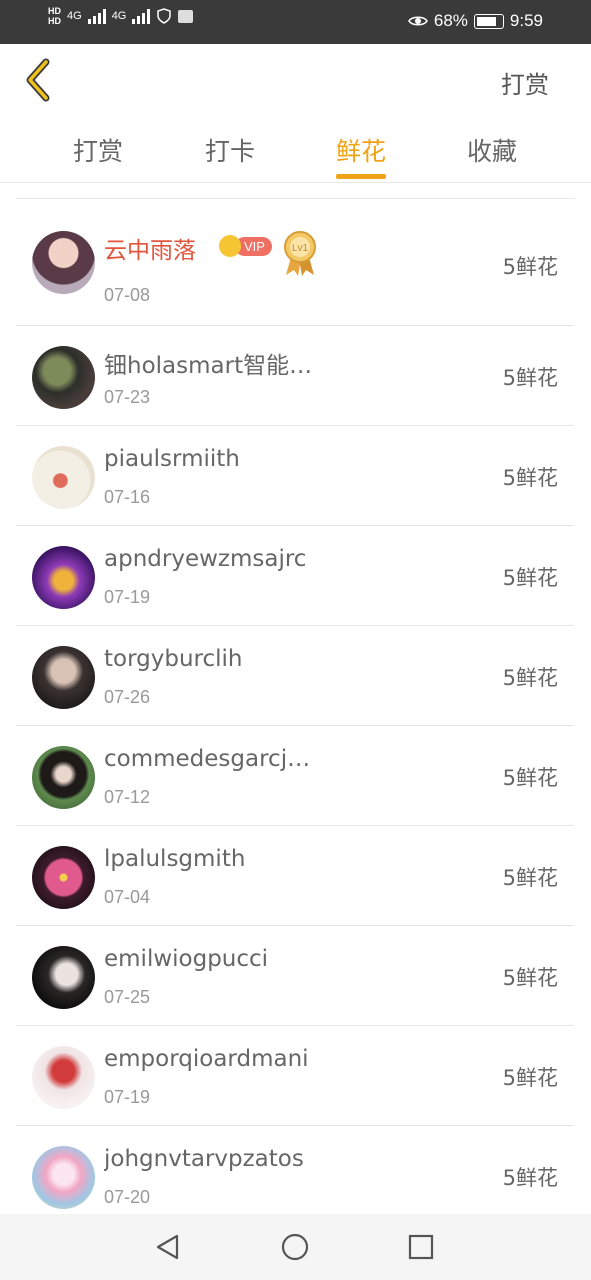 The image size is (591, 1280). Describe the element at coordinates (230, 246) in the screenshot. I see `crown-icon` at that location.